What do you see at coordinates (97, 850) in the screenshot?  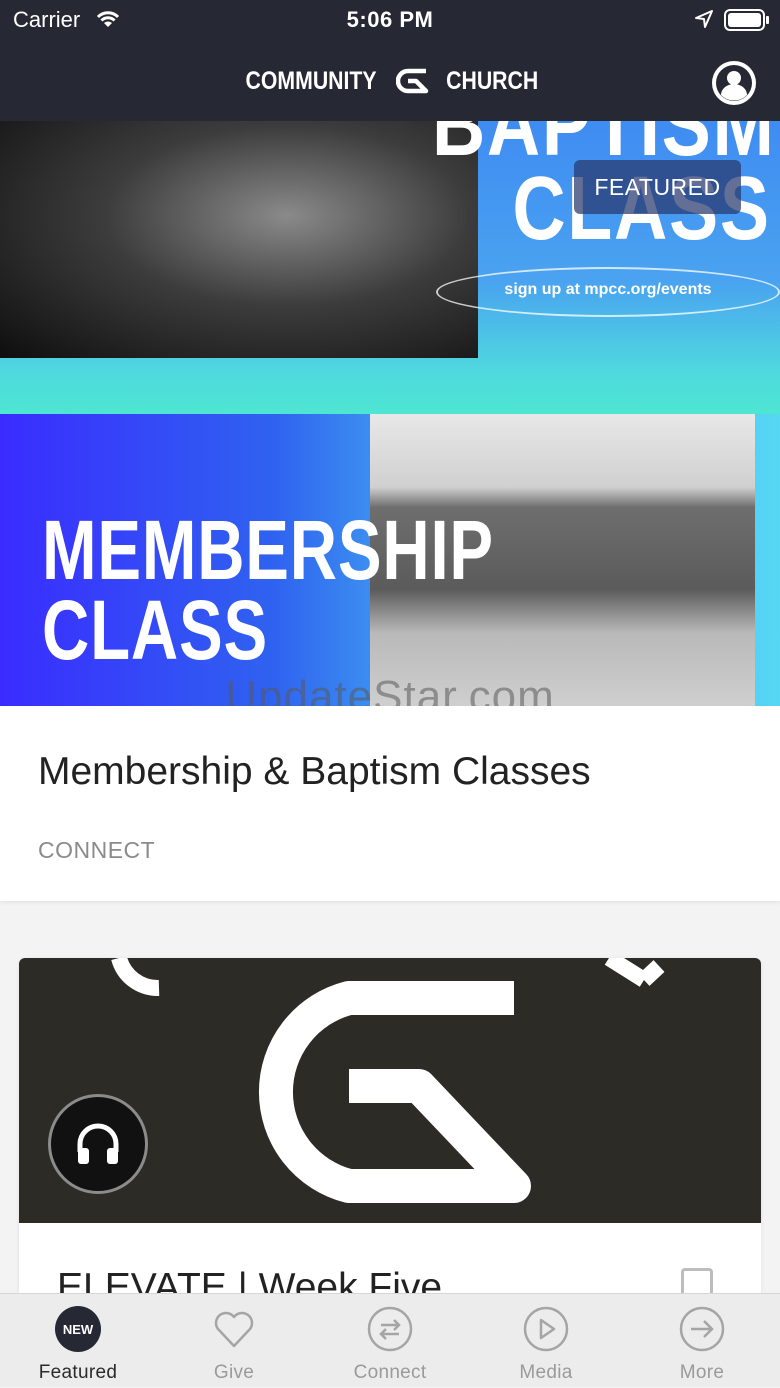 I see `card-category: CONNECT` at bounding box center [97, 850].